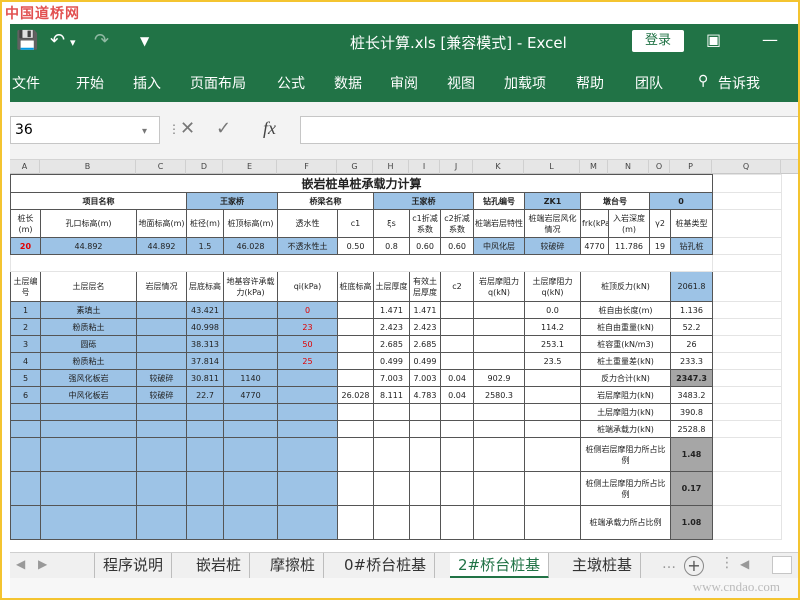 The height and width of the screenshot is (600, 800). Describe the element at coordinates (549, 130) in the screenshot. I see `formula-input` at that location.